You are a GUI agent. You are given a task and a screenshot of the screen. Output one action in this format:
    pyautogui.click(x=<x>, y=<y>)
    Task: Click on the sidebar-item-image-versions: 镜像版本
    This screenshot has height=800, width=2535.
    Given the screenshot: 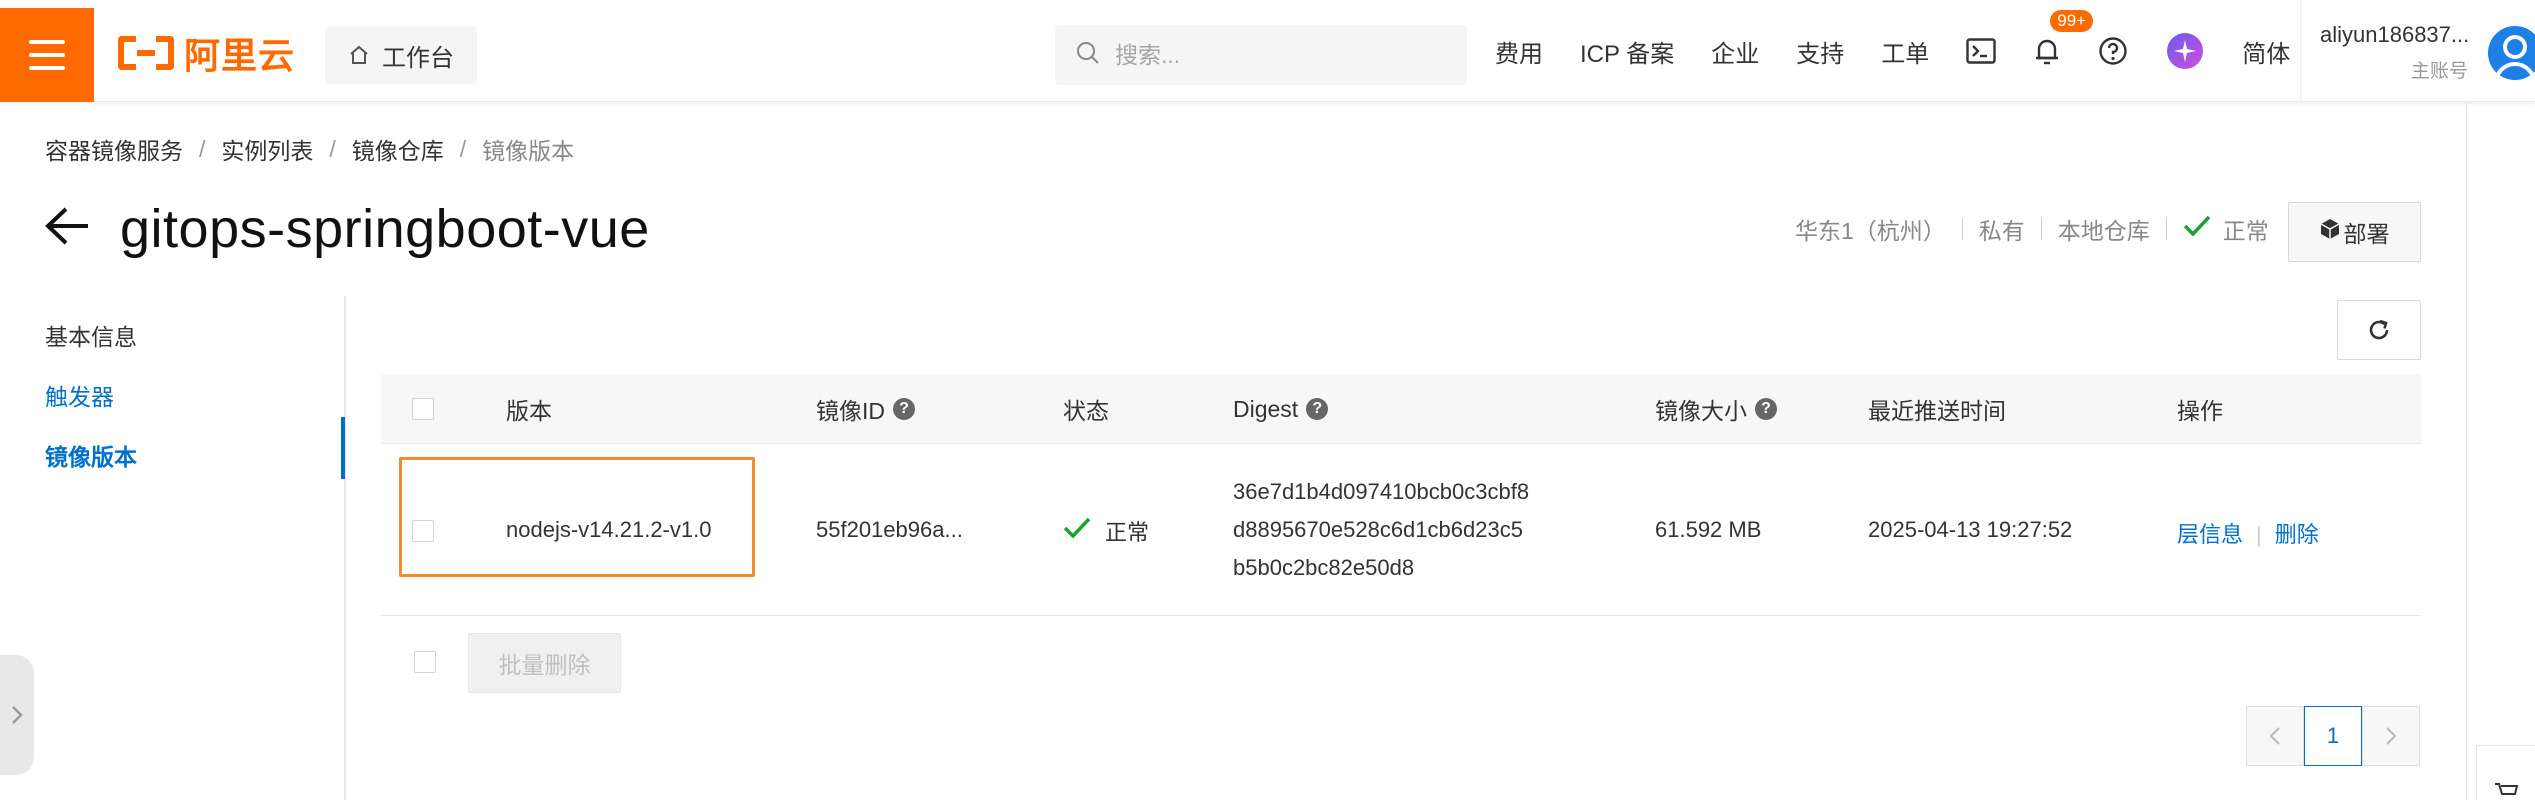 What is the action you would take?
    pyautogui.click(x=91, y=455)
    